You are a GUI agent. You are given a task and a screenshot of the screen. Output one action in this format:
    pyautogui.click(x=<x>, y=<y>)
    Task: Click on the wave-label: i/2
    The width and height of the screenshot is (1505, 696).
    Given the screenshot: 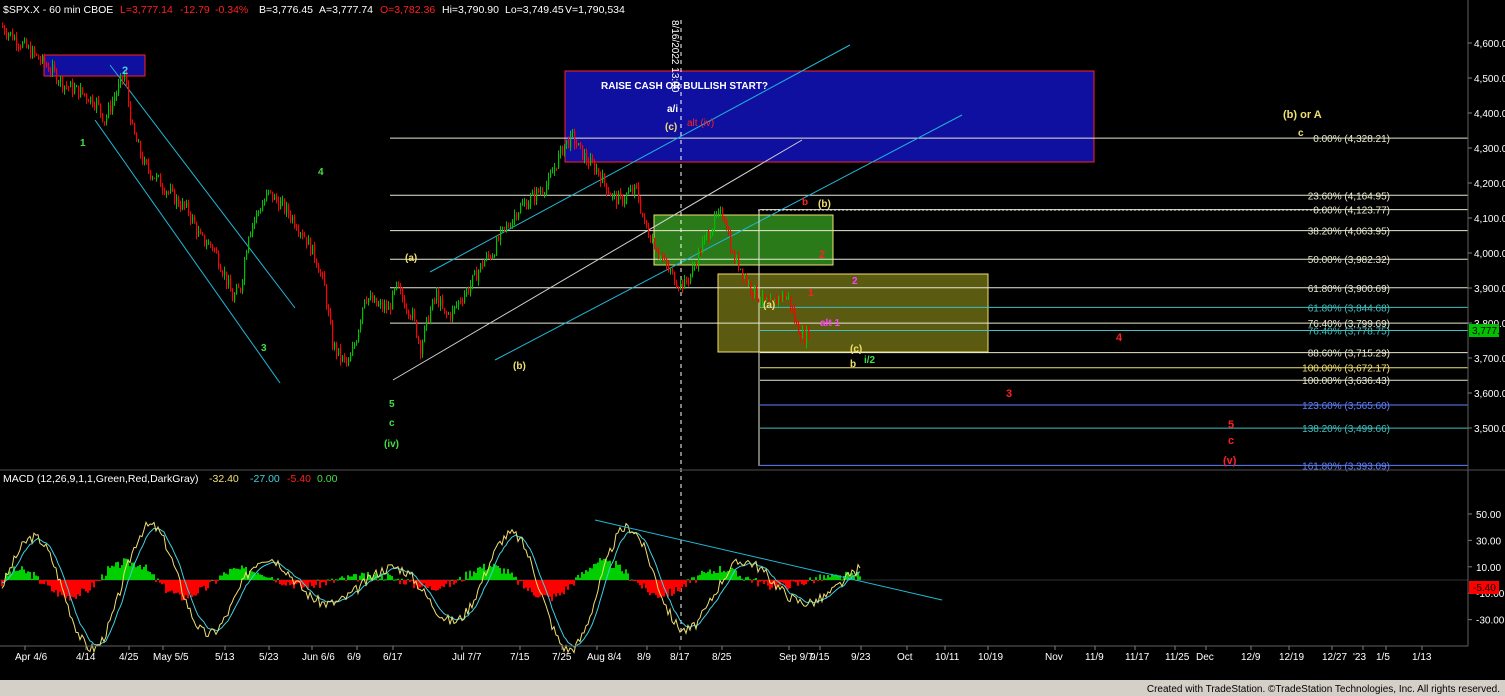 What is the action you would take?
    pyautogui.click(x=870, y=360)
    